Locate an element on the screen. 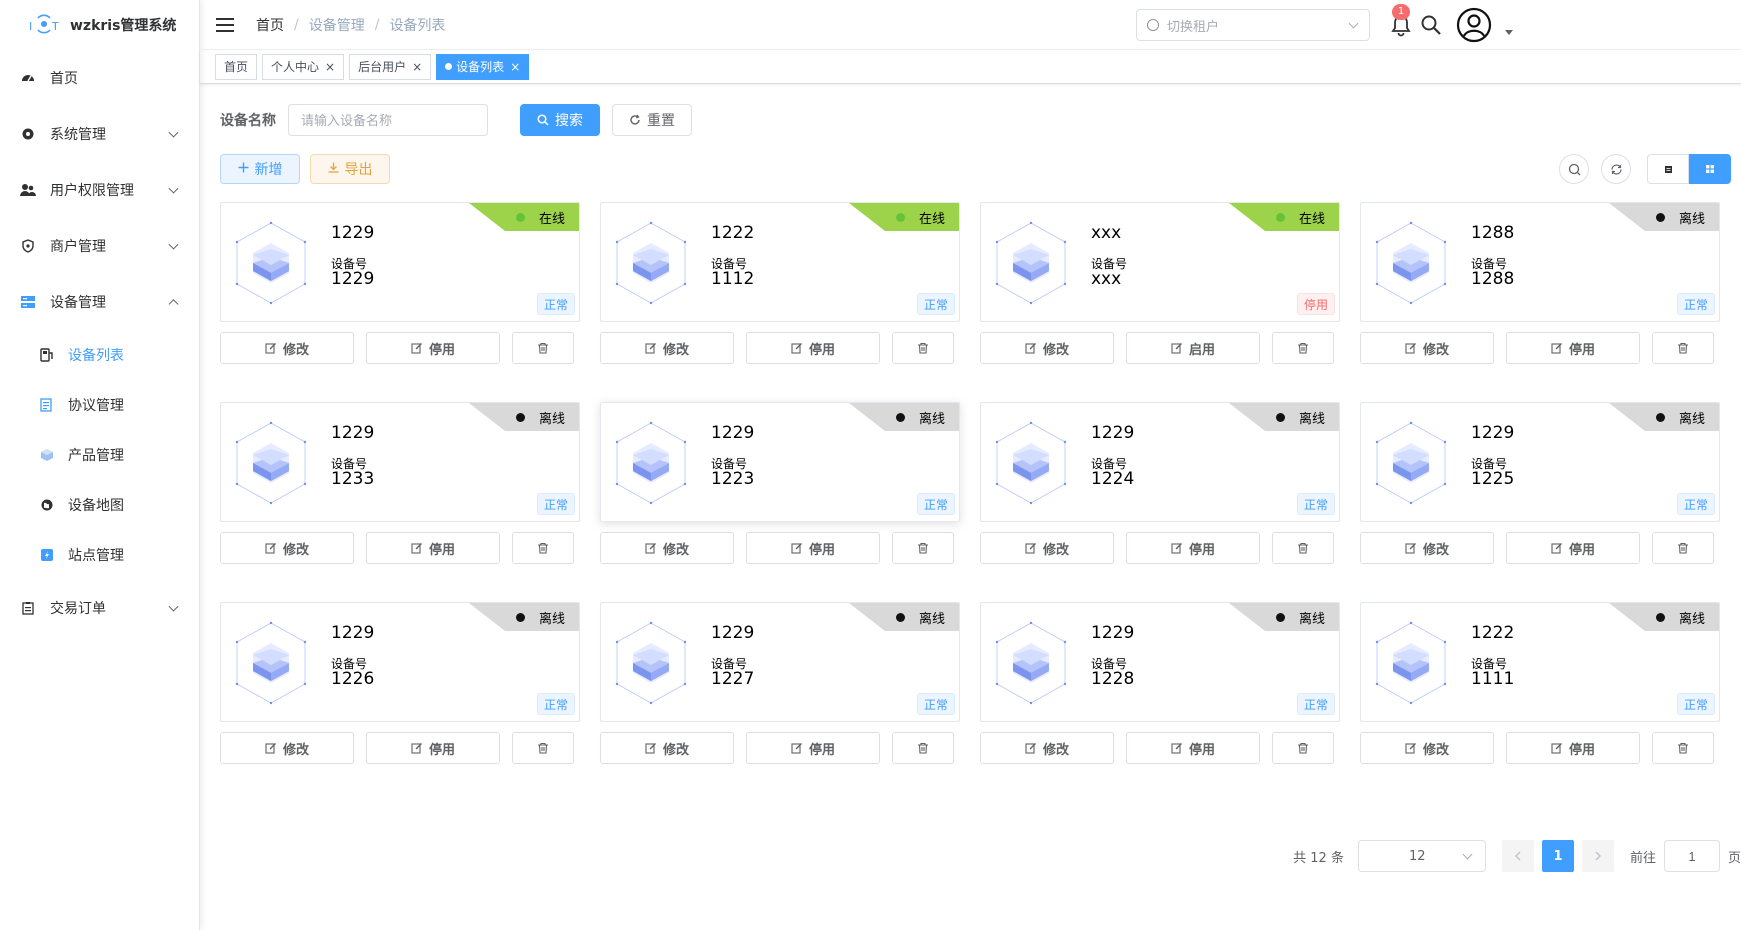 The height and width of the screenshot is (930, 1741). sidebar-item-home: 首页 is located at coordinates (99, 78).